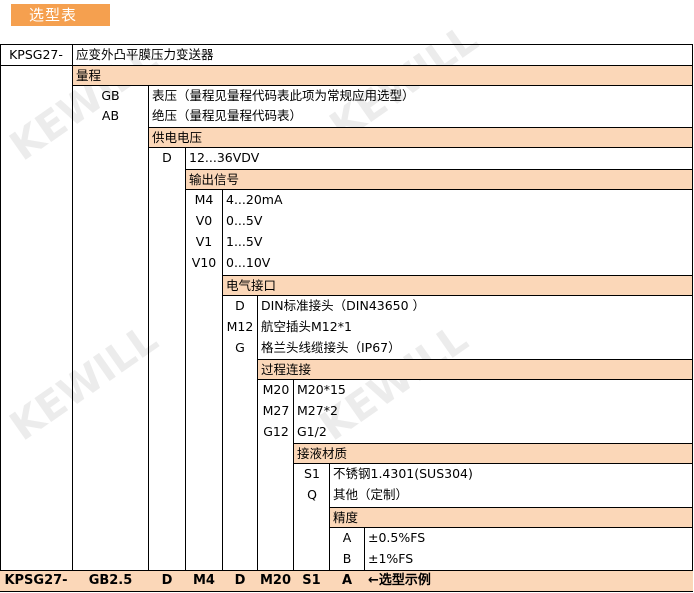 This screenshot has width=694, height=593. I want to click on material-desc: 其他（定制）, so click(371, 494).